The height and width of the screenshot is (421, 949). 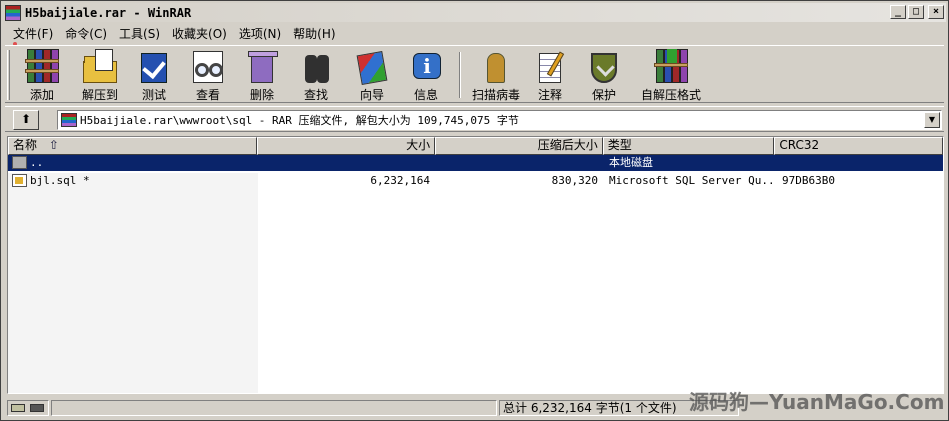 I want to click on maximize-button: □, so click(x=916, y=12).